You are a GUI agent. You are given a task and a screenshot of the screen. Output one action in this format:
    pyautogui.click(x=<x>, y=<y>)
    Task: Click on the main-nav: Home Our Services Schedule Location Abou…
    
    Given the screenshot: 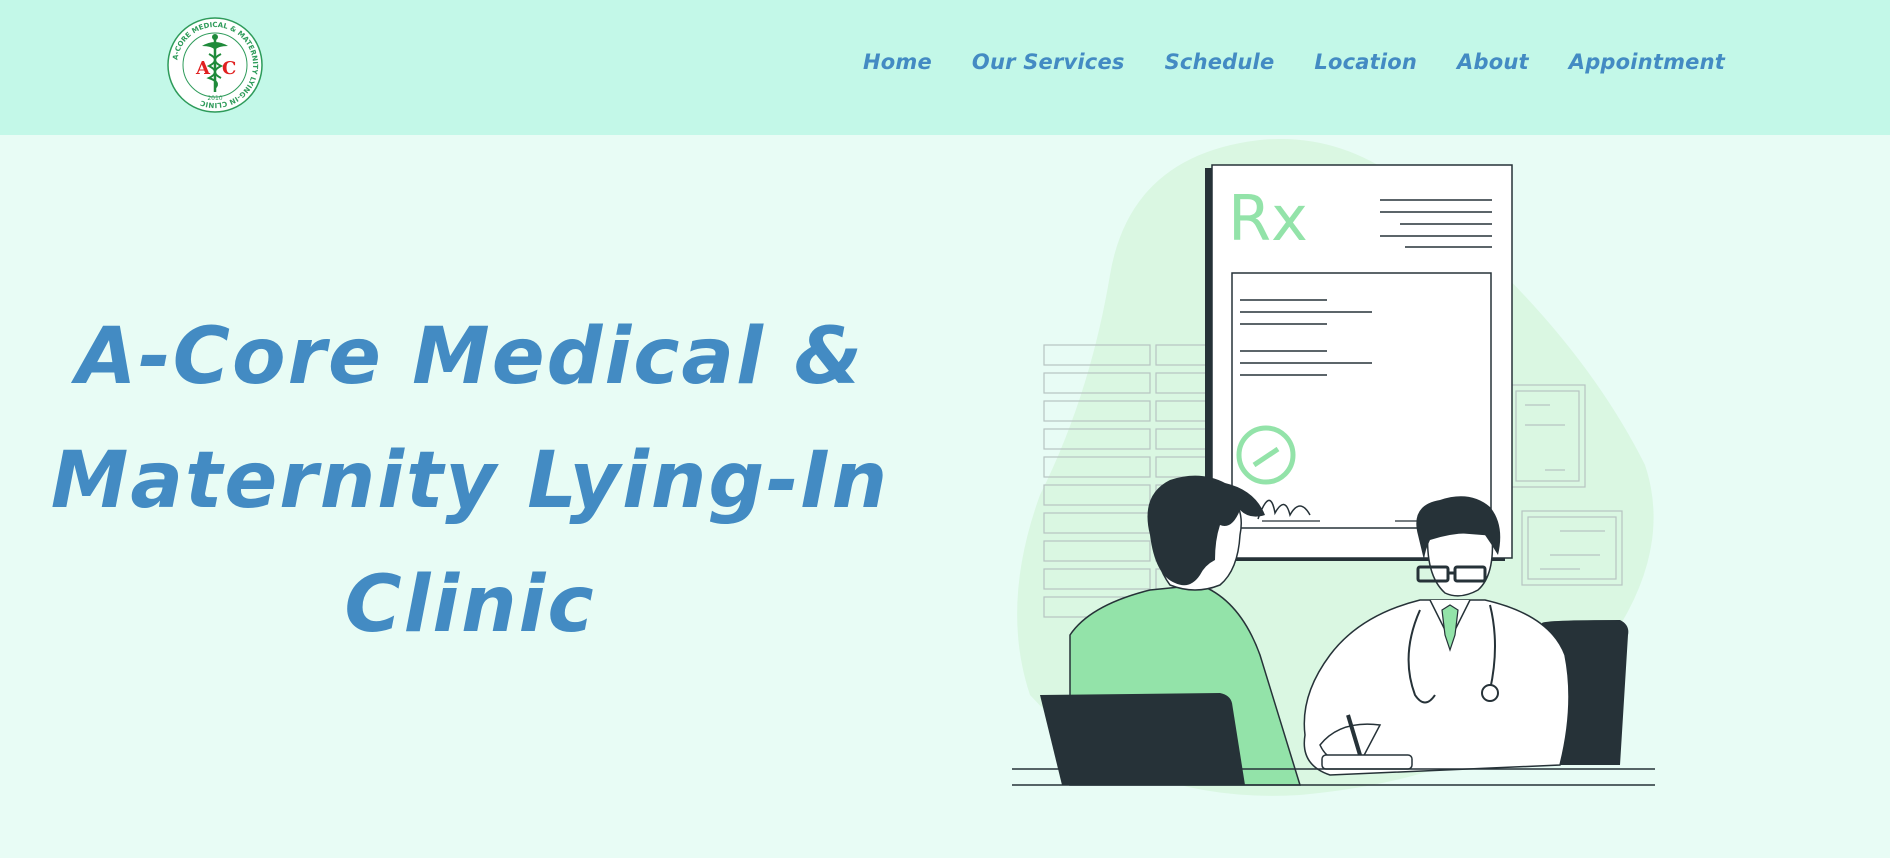 What is the action you would take?
    pyautogui.click(x=1294, y=62)
    